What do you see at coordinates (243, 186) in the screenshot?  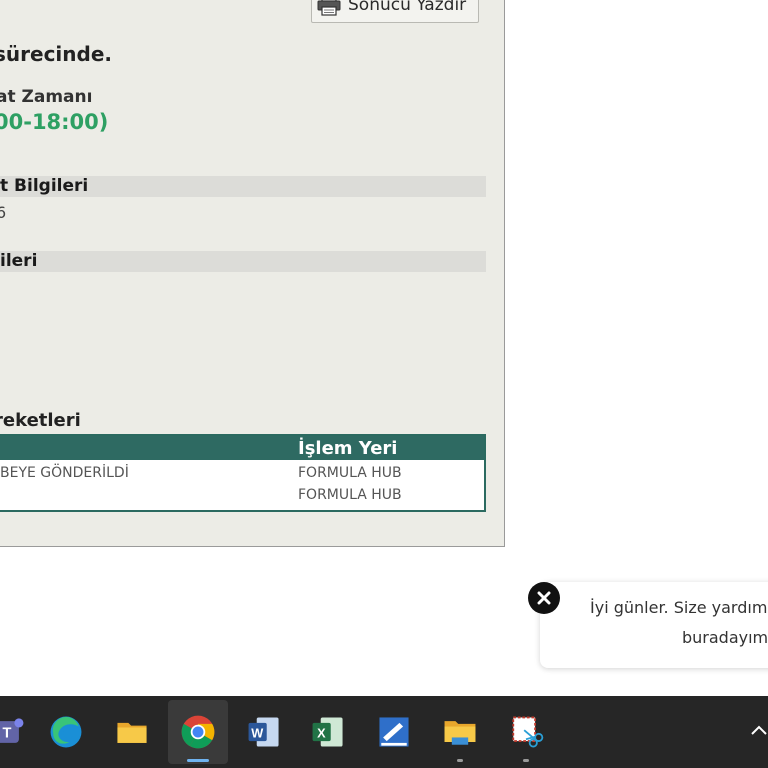 I see `section-info-header: t Bilgileri` at bounding box center [243, 186].